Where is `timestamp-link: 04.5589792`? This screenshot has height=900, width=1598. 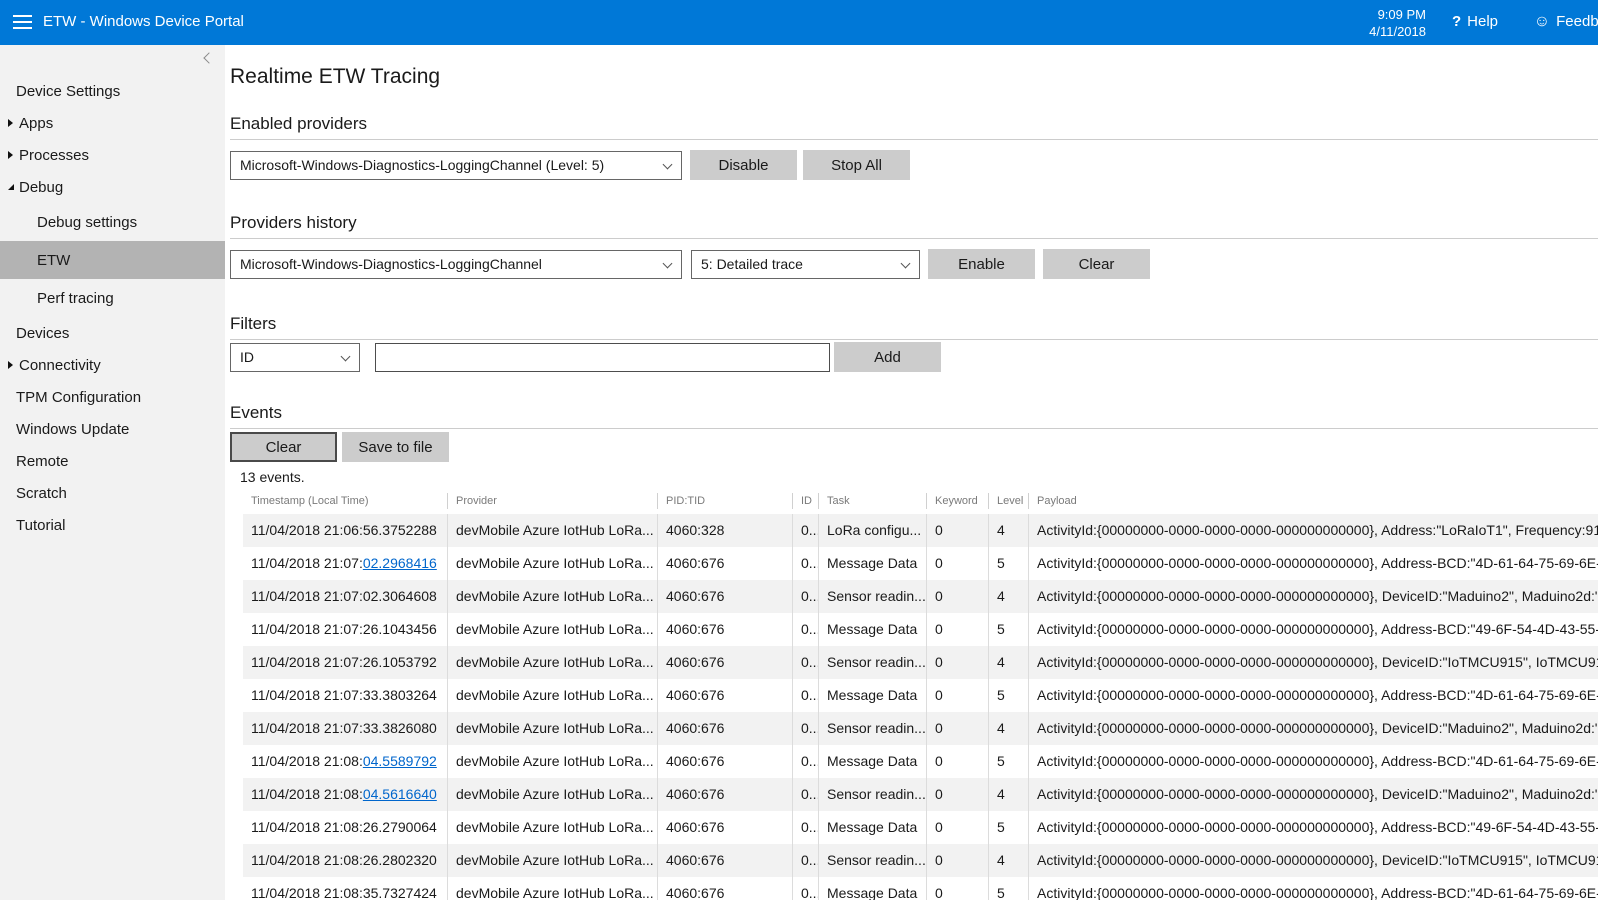 timestamp-link: 04.5589792 is located at coordinates (400, 761).